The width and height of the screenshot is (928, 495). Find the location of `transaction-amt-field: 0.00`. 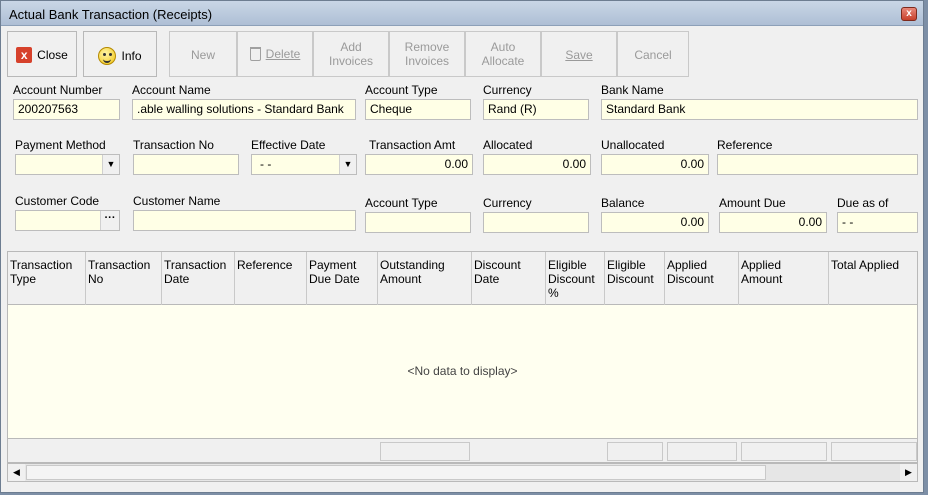

transaction-amt-field: 0.00 is located at coordinates (419, 164).